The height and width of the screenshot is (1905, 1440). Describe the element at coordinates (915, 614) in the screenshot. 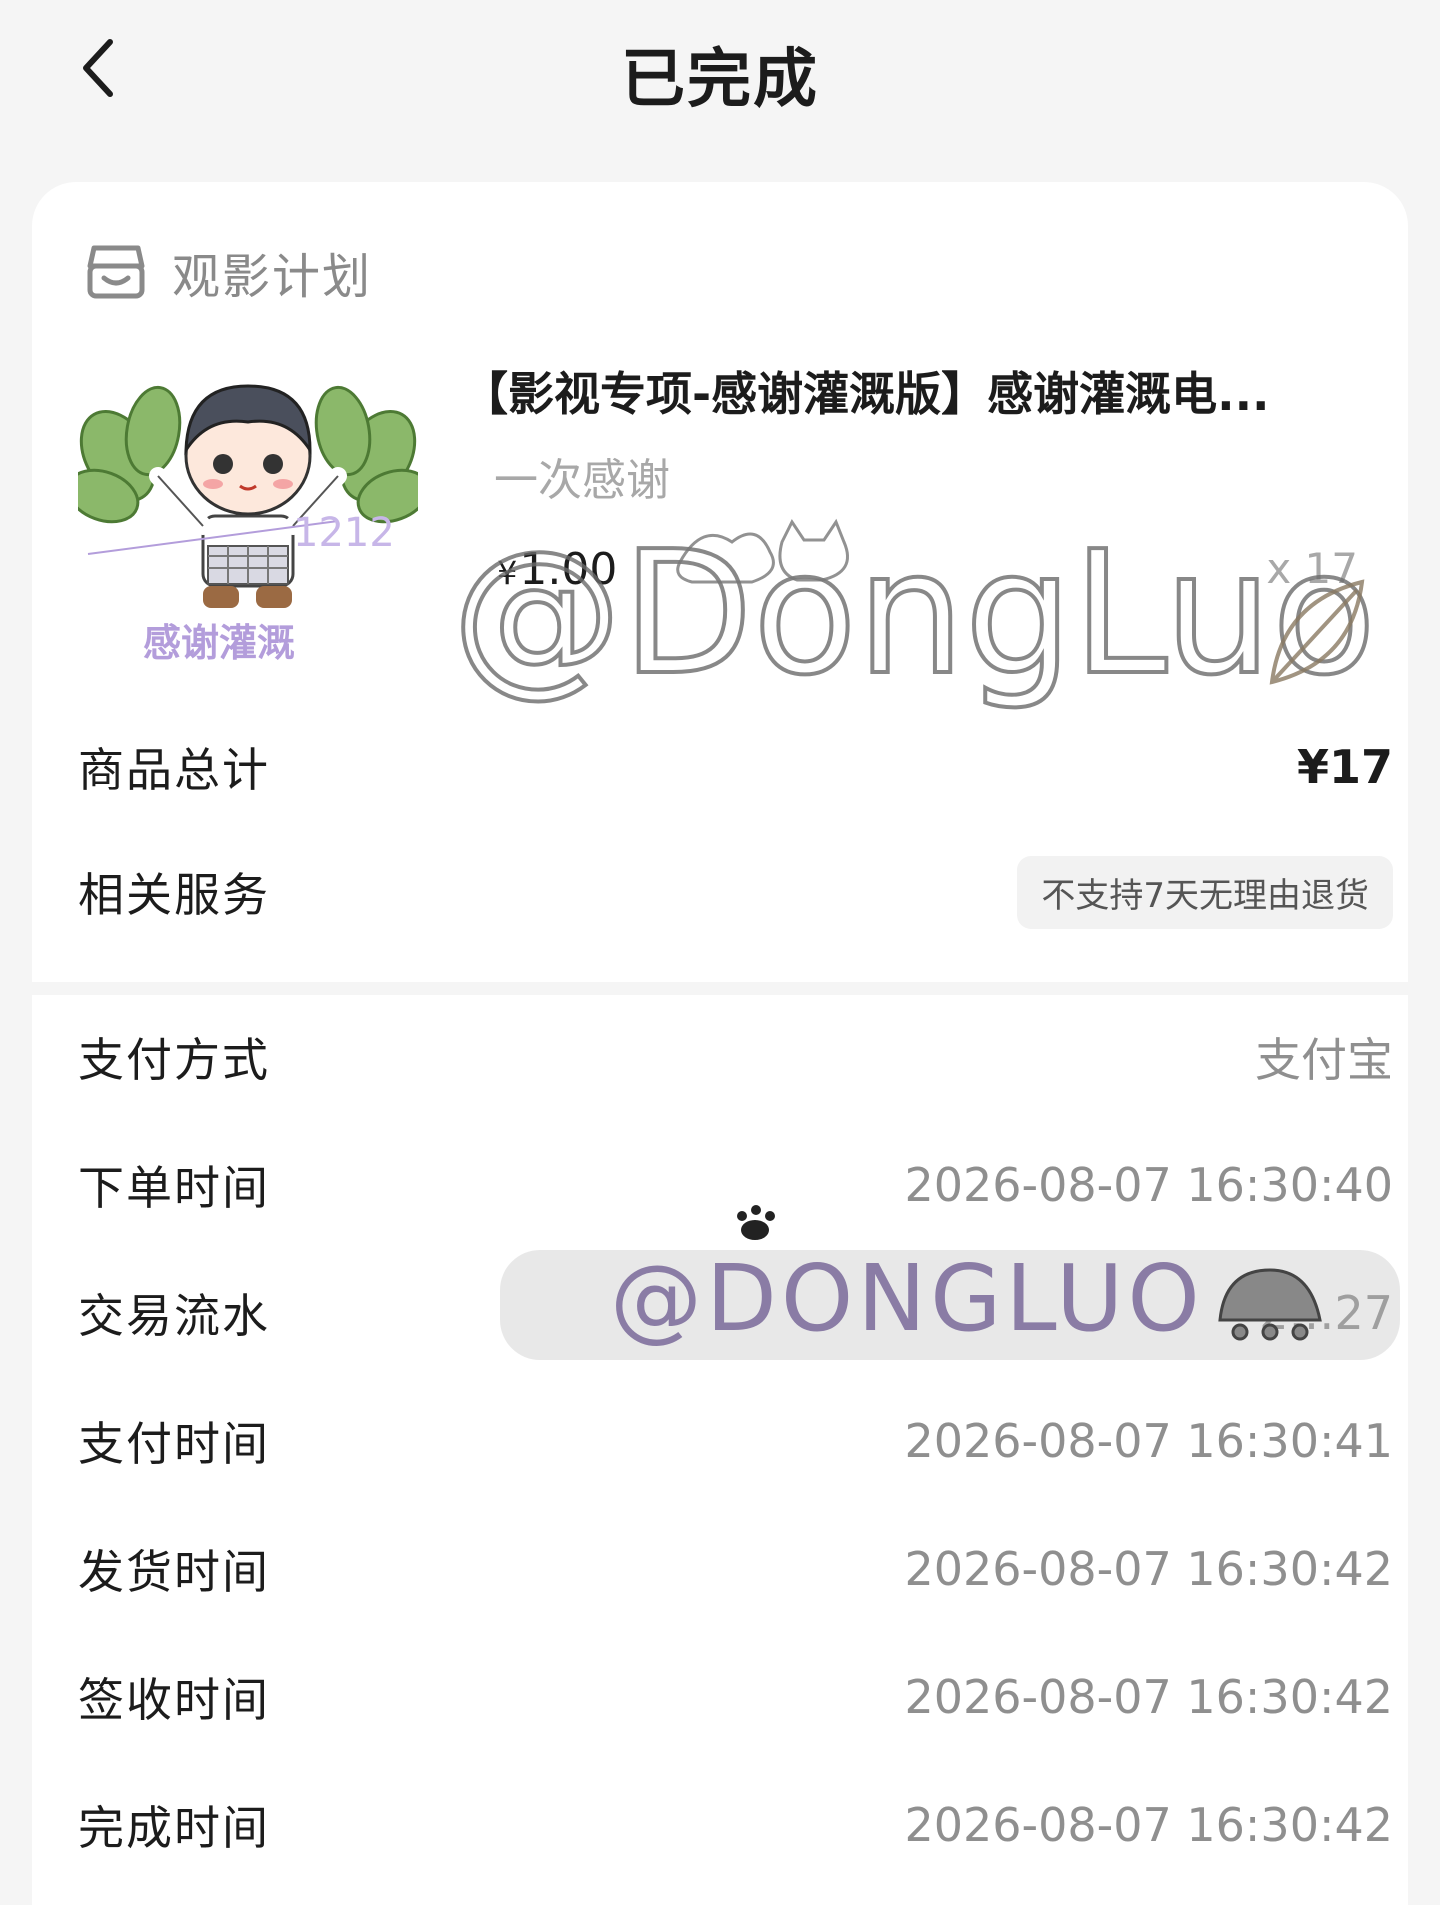

I see `handwritten-watermark: @DongLuo` at that location.